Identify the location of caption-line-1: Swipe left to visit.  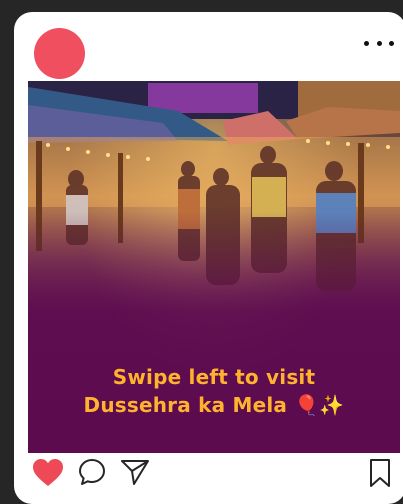
(214, 377).